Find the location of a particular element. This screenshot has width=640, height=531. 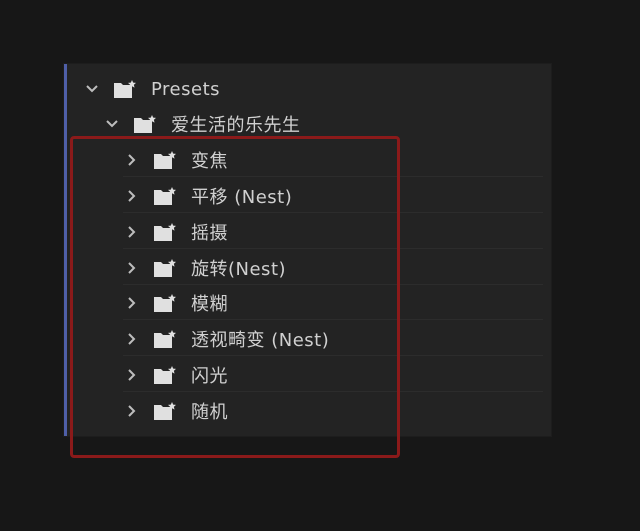

tree-item-label: 随机 is located at coordinates (209, 412).